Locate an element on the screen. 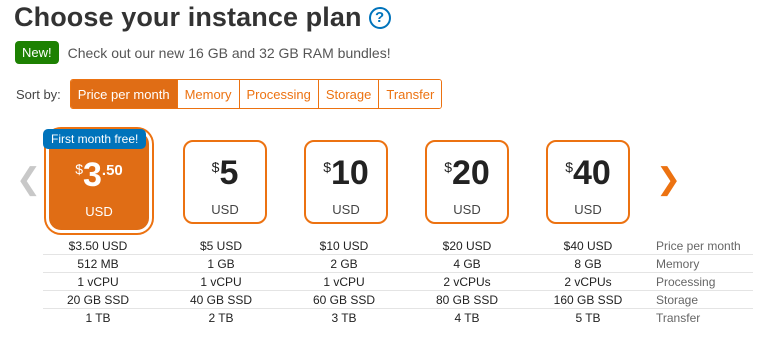 This screenshot has height=338, width=768. transfer-cell: 4 TB is located at coordinates (467, 318).